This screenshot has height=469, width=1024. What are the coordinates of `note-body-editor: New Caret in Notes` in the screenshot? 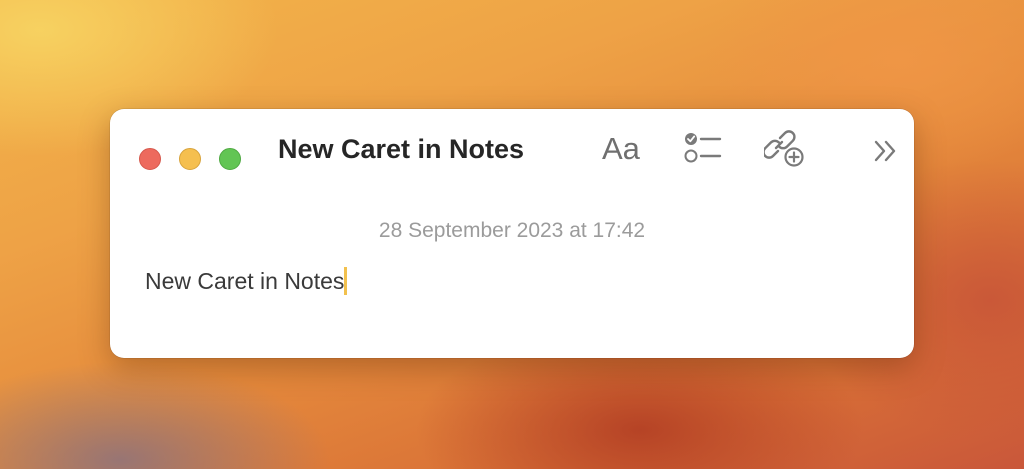 It's located at (246, 281).